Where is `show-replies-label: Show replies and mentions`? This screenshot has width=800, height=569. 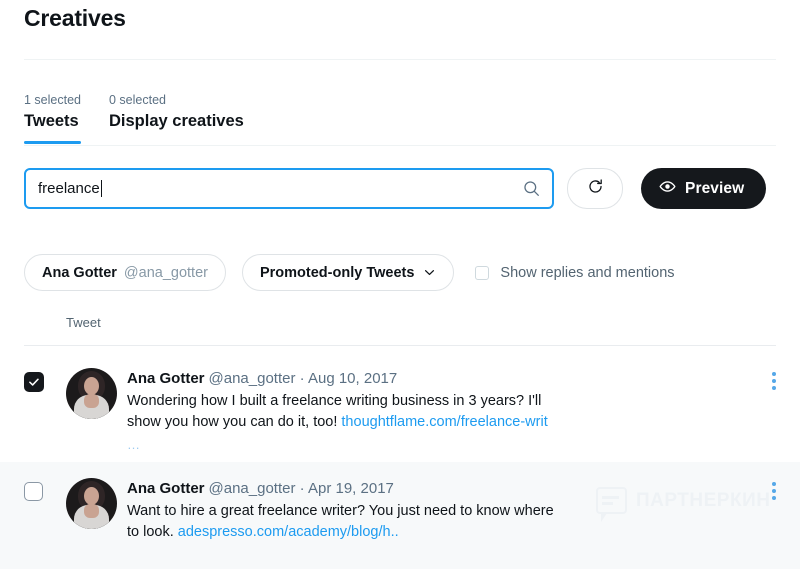
show-replies-label: Show replies and mentions is located at coordinates (587, 272).